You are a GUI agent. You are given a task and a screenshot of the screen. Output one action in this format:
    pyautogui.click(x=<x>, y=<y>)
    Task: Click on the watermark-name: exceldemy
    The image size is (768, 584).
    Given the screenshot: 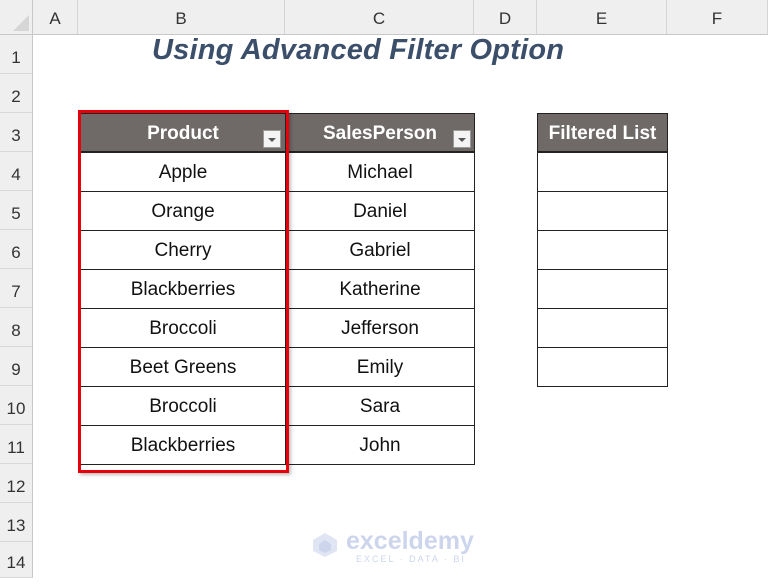 What is the action you would take?
    pyautogui.click(x=410, y=541)
    